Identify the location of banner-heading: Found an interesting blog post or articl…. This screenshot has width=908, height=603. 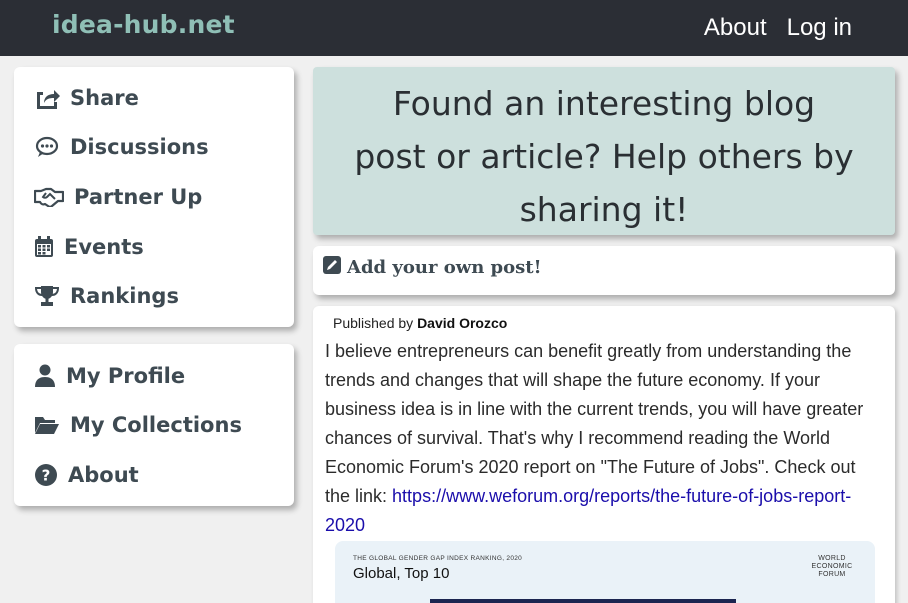
(604, 156).